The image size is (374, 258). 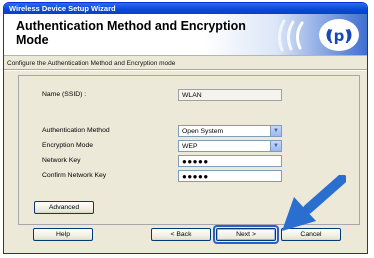 What do you see at coordinates (68, 145) in the screenshot?
I see `encryption-mode-label: Encryption Mode` at bounding box center [68, 145].